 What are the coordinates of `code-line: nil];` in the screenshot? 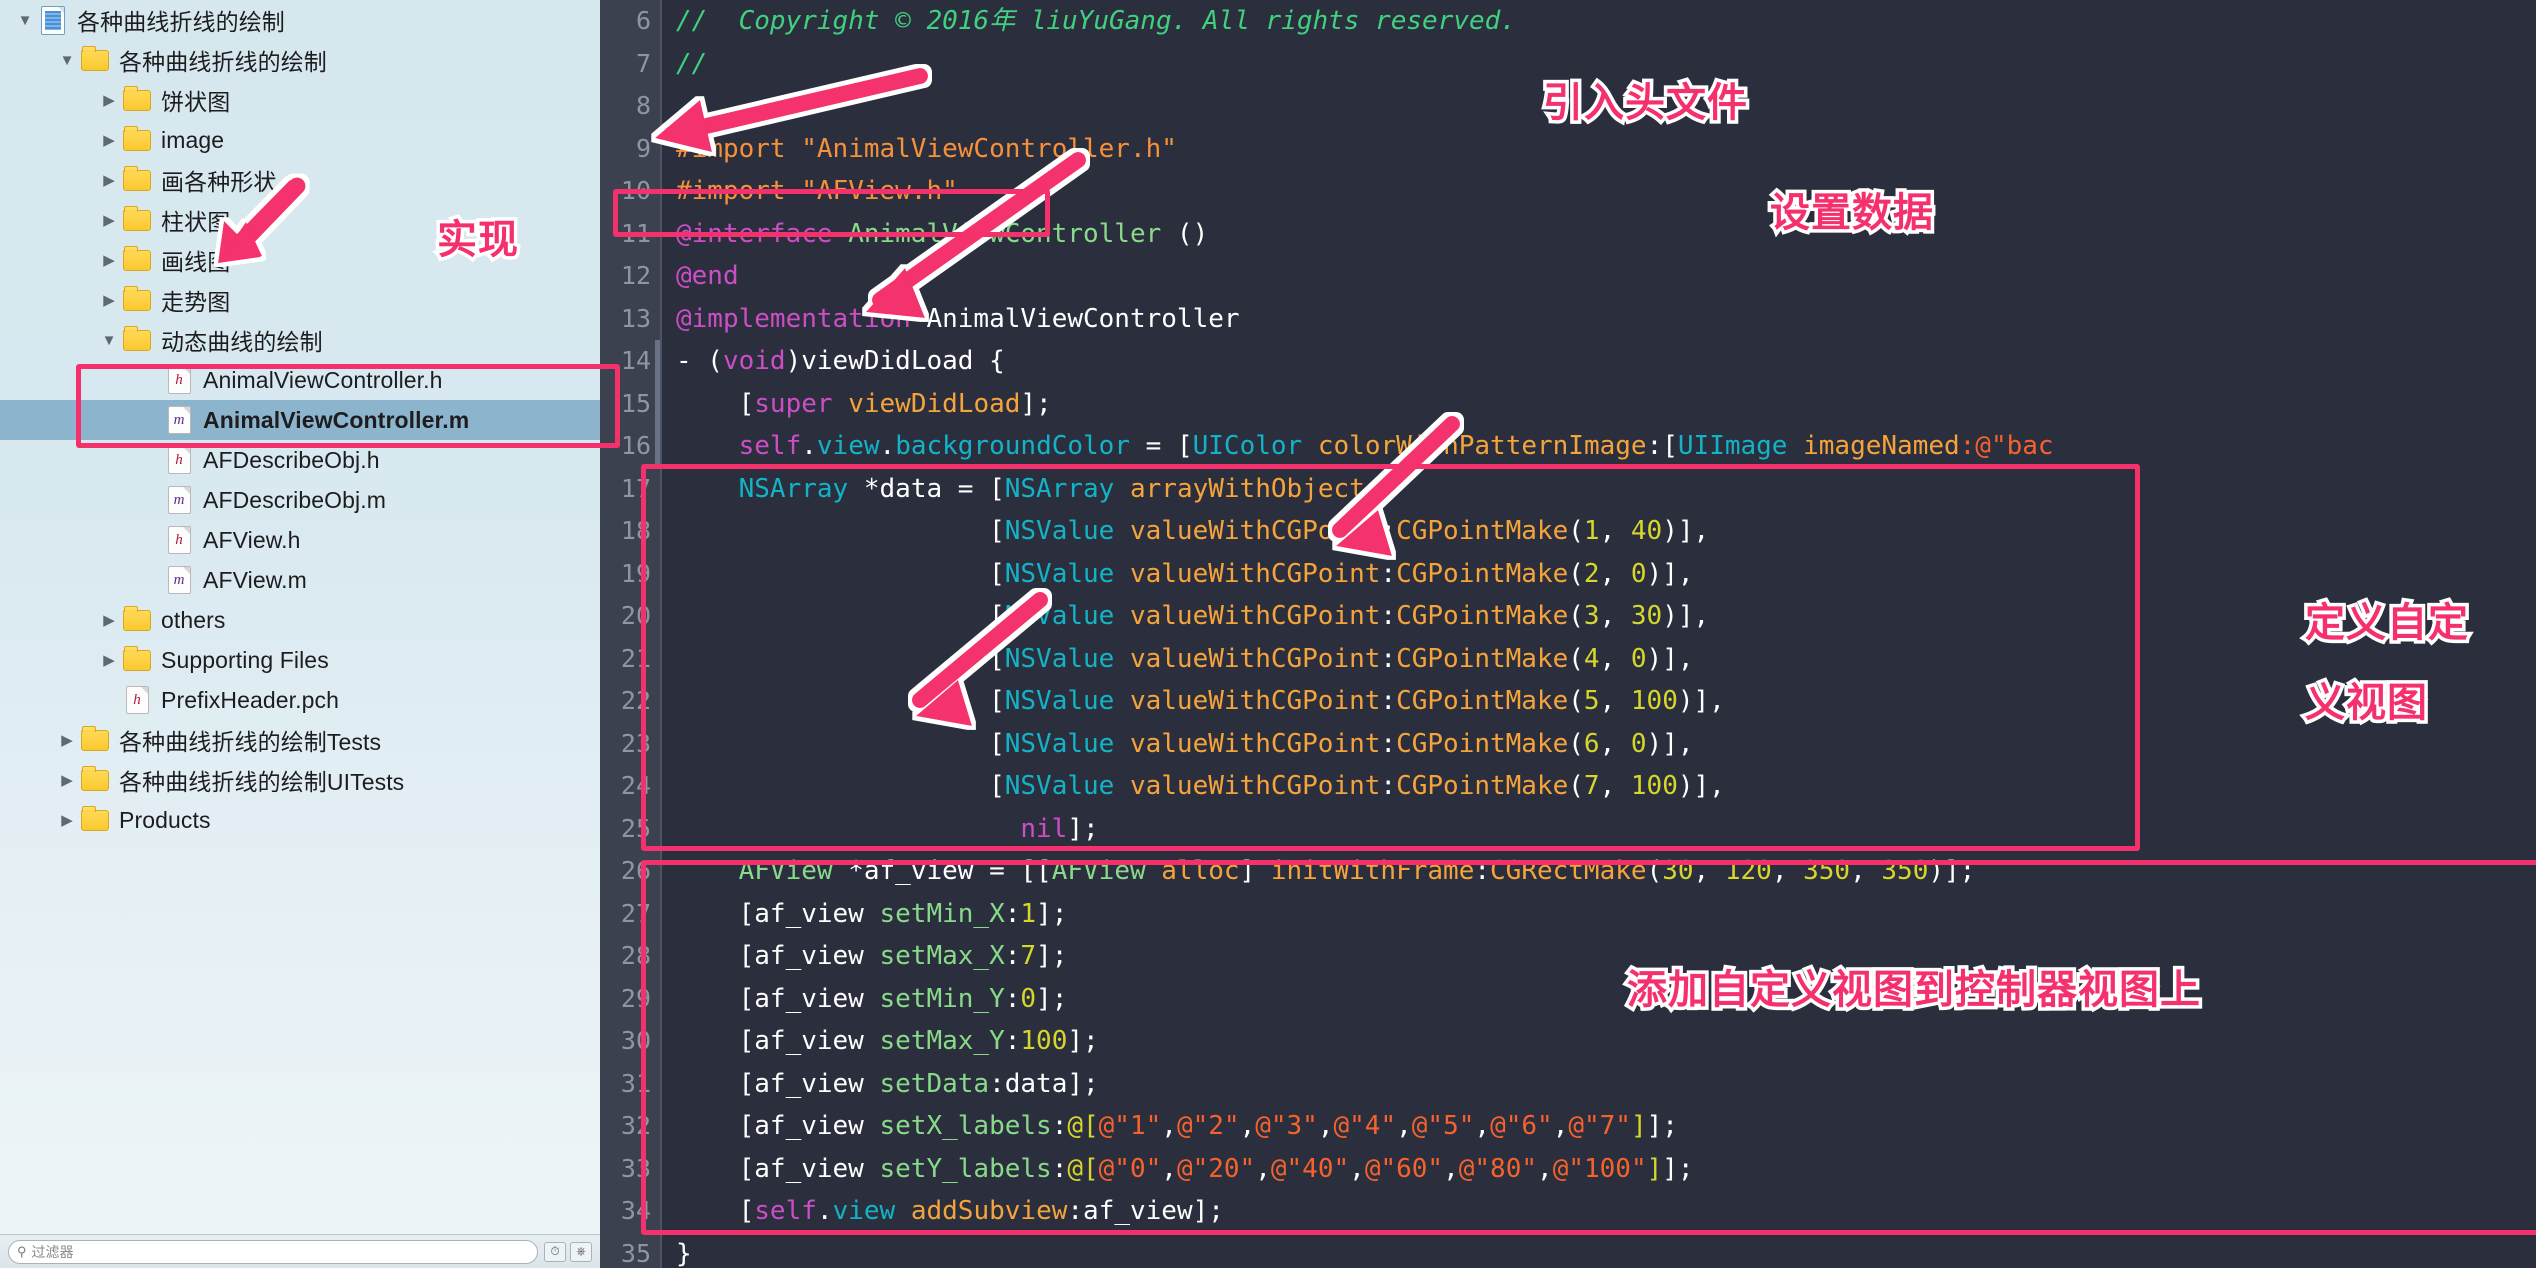 It's located at (1599, 829).